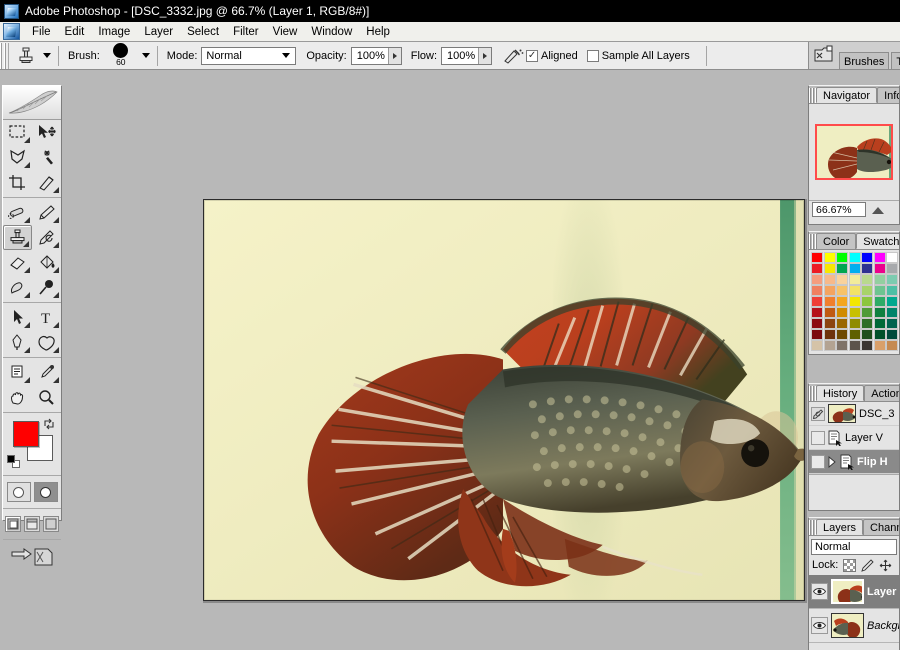 This screenshot has width=900, height=650. I want to click on tab-history: History, so click(840, 393).